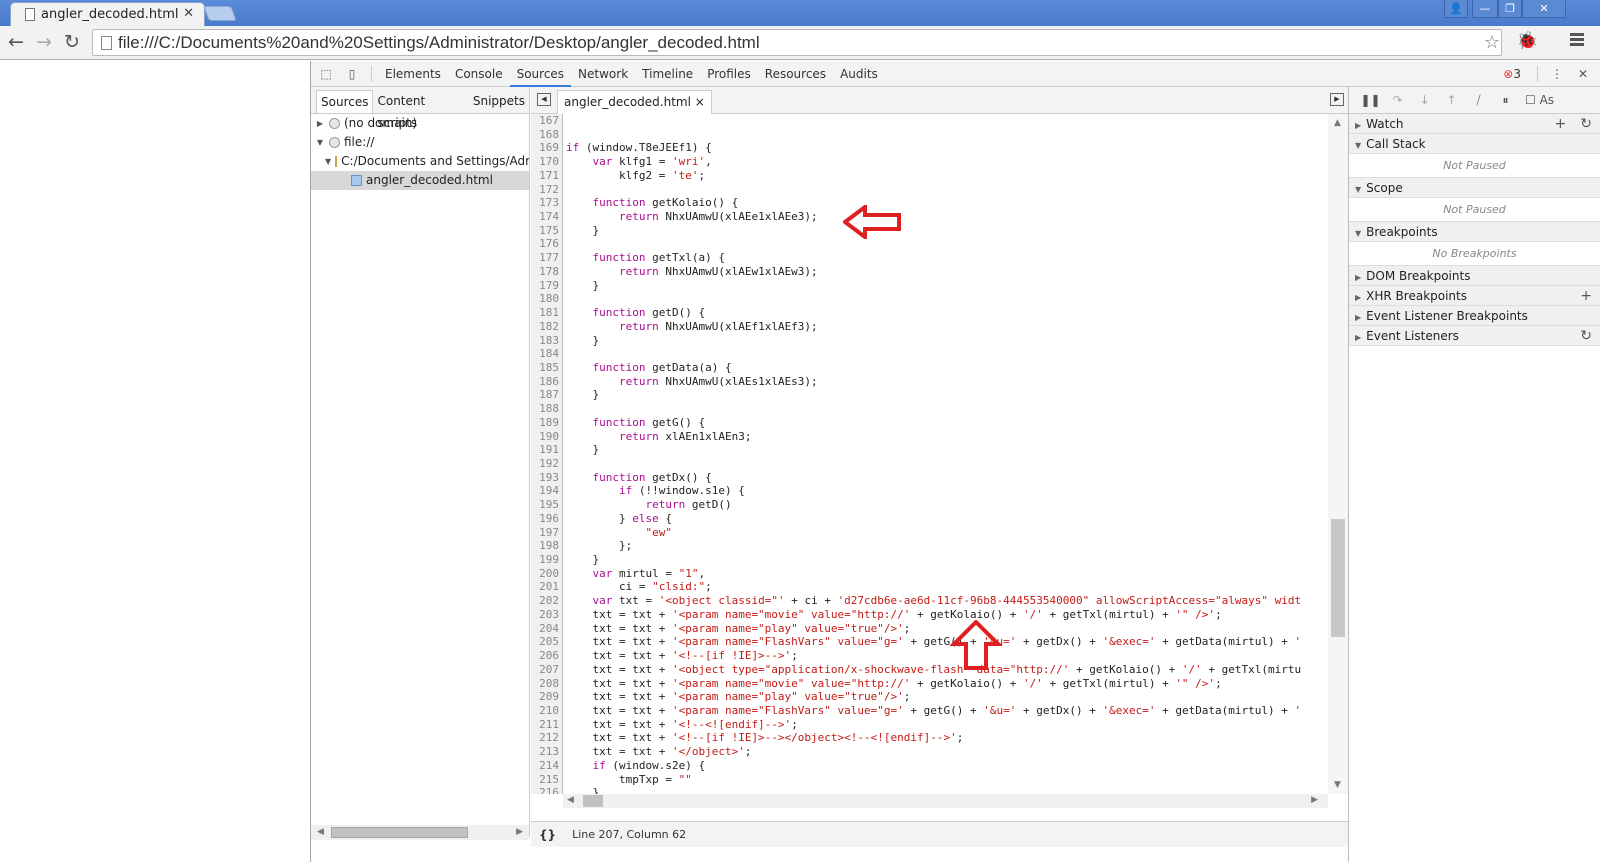 The width and height of the screenshot is (1600, 862). I want to click on async-checkbox: ☐ As, so click(1539, 100).